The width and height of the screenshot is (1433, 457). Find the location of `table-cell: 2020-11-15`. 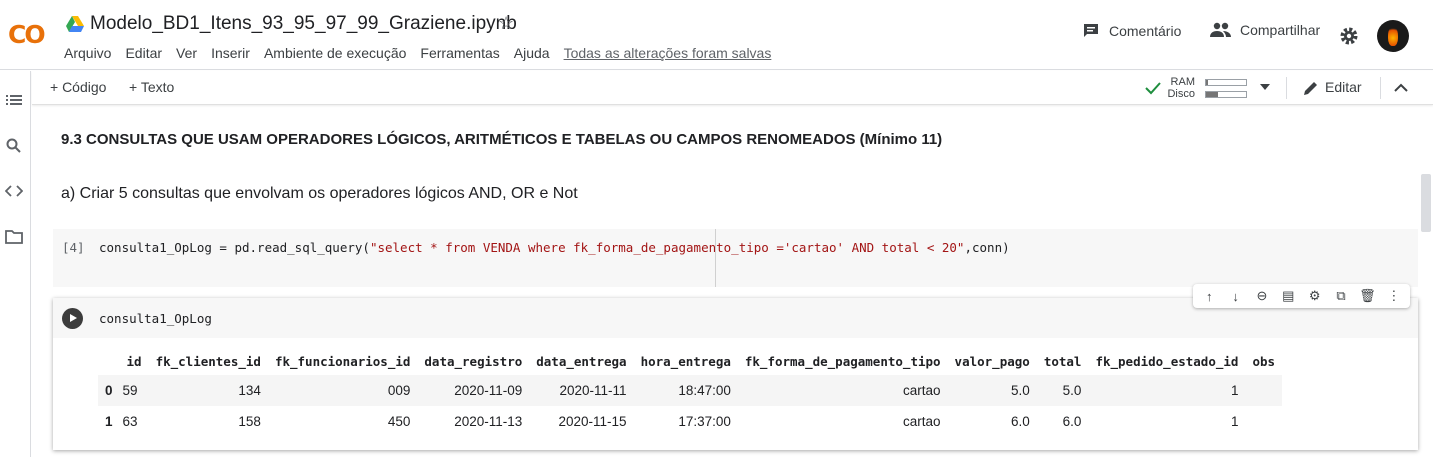

table-cell: 2020-11-15 is located at coordinates (592, 421).